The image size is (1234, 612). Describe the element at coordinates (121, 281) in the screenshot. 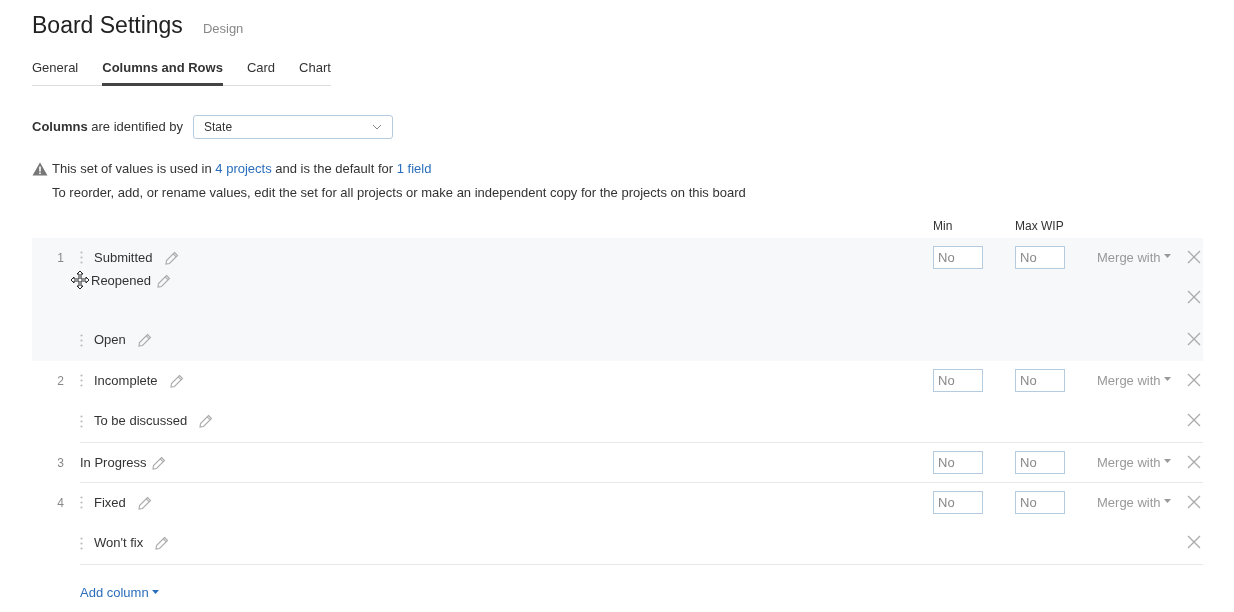

I see `value-label: Reopened` at that location.